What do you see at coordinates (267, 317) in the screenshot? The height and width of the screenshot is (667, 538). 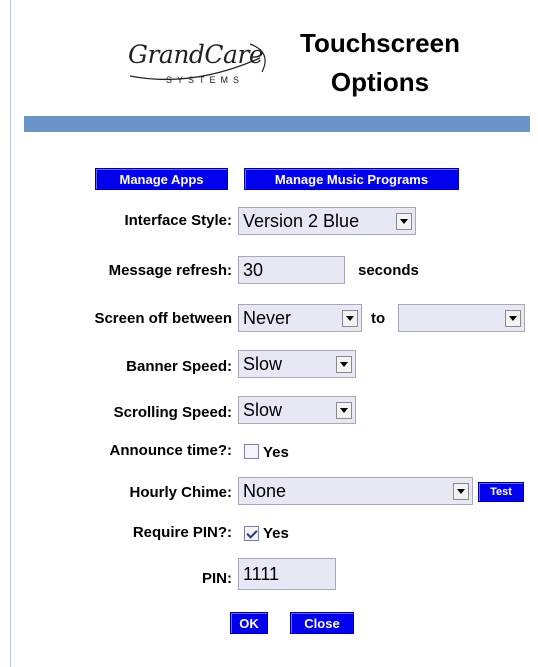 I see `screen-off-from-value: Never` at bounding box center [267, 317].